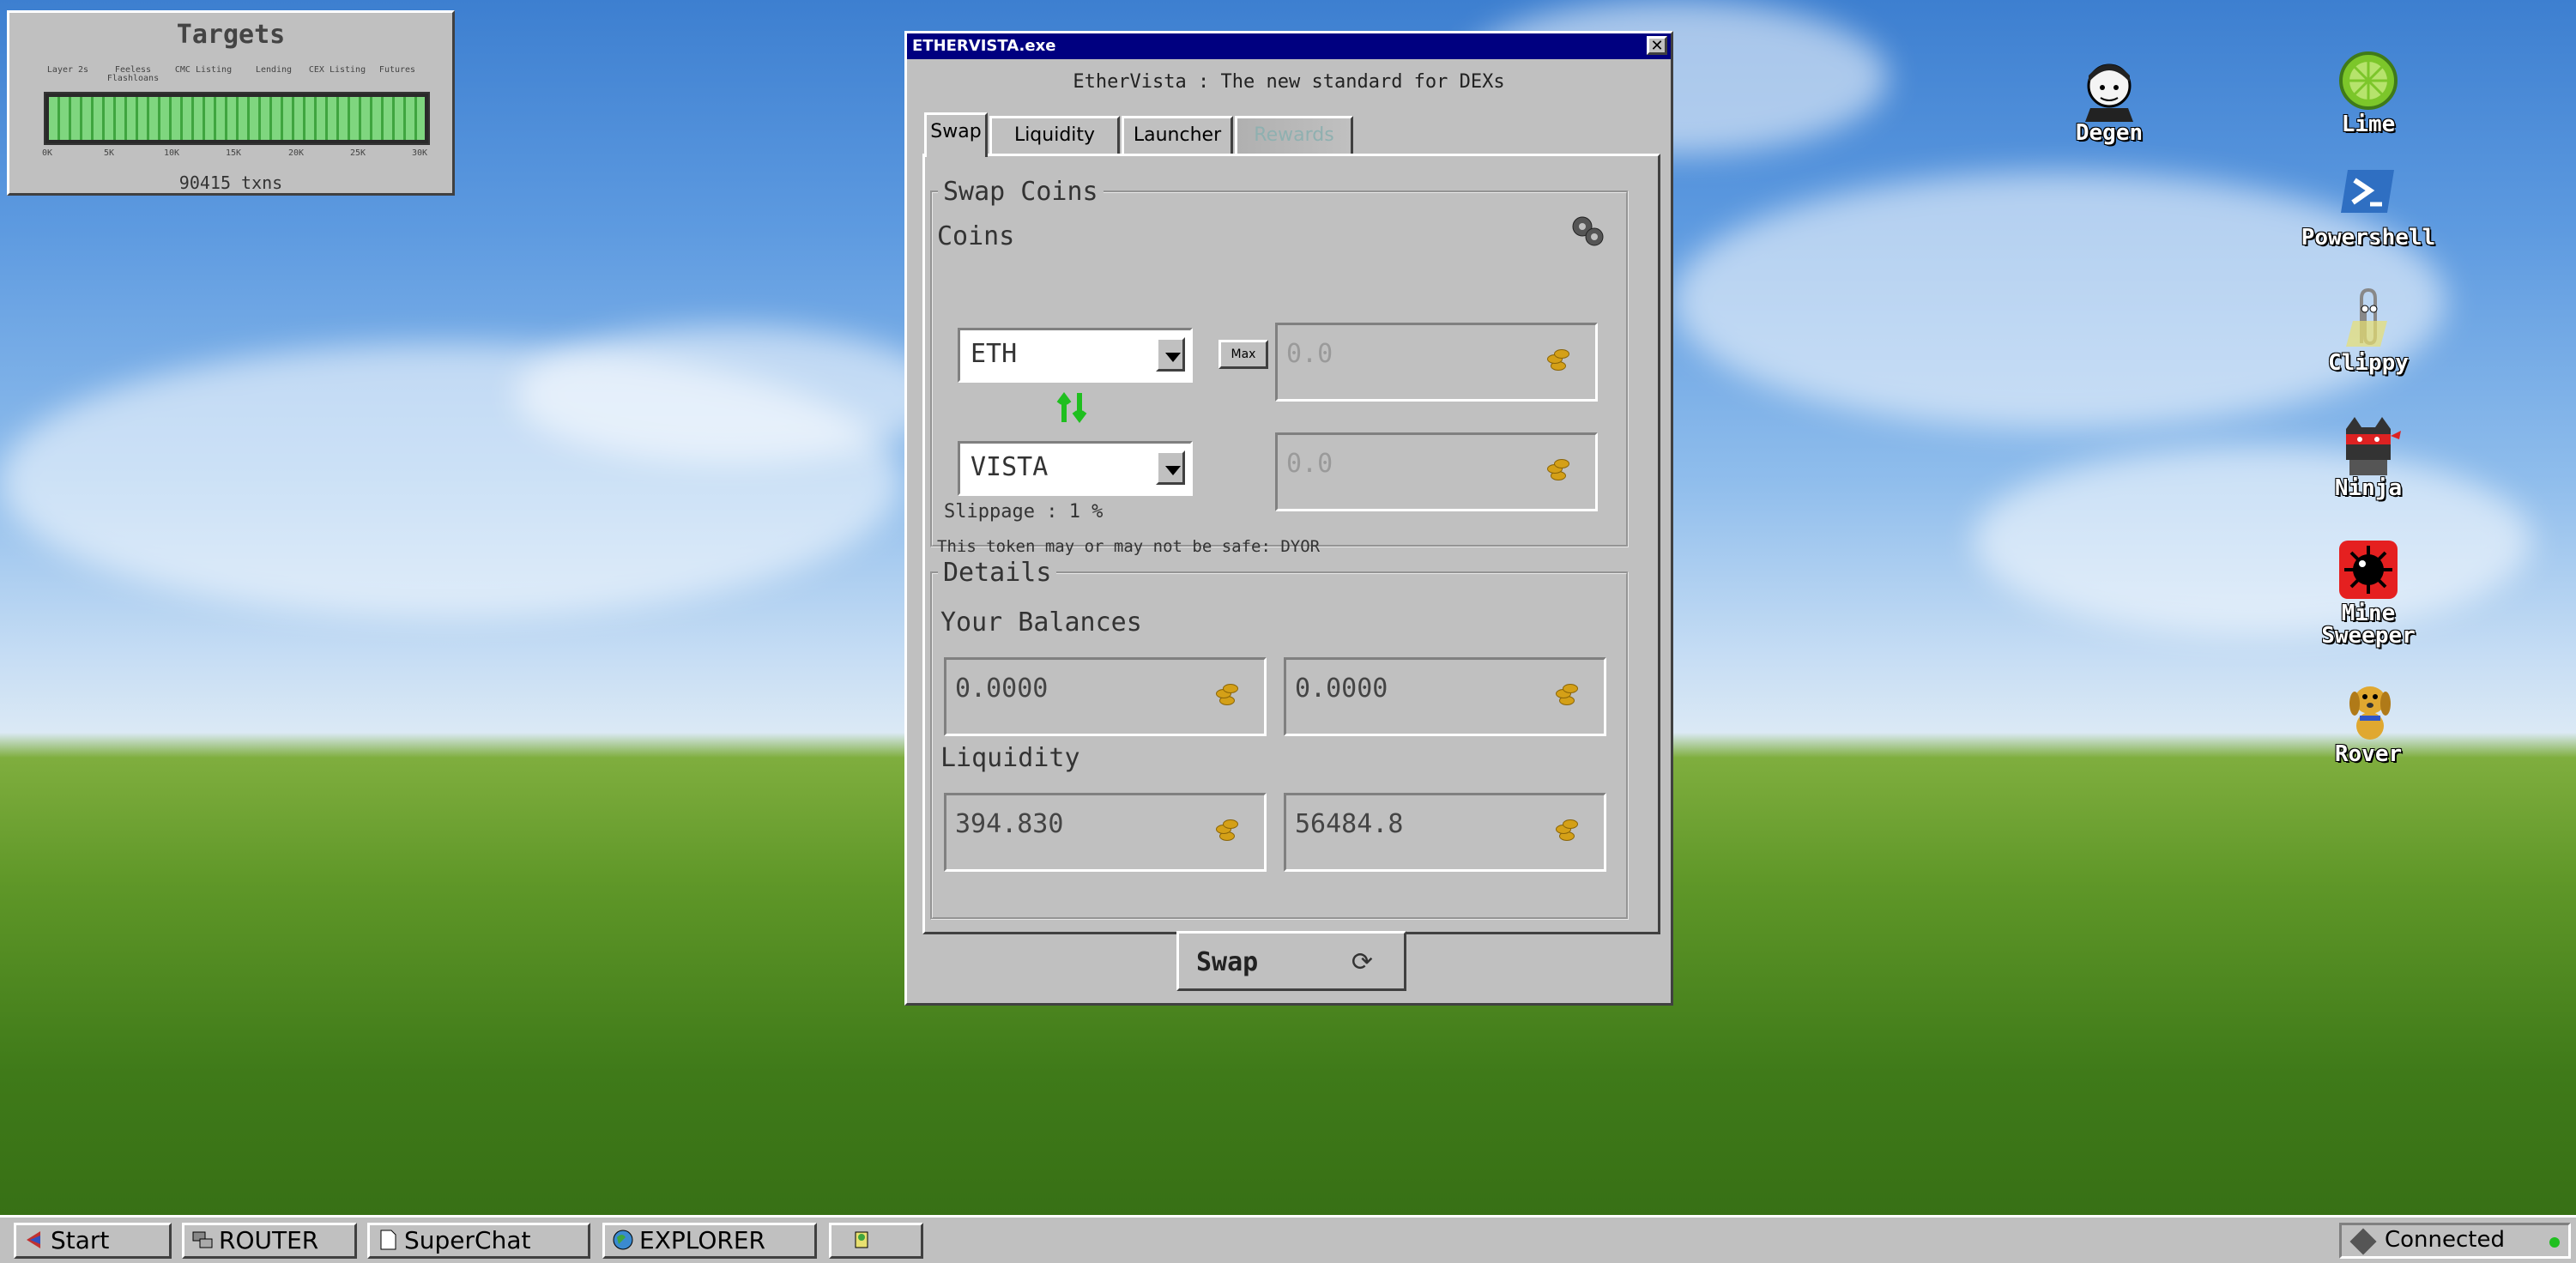 The height and width of the screenshot is (1263, 2576). Describe the element at coordinates (1010, 758) in the screenshot. I see `liquidity-label: Liquidity` at that location.